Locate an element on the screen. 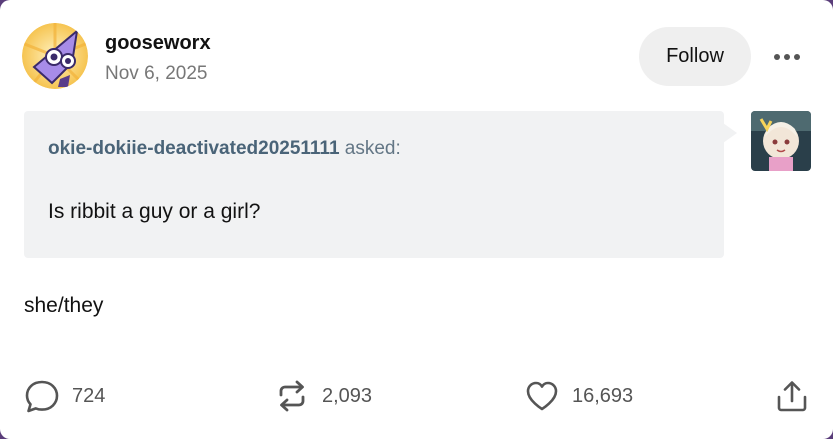 The image size is (833, 439). asker-name: okie-dokiie-deactivated20251111 is located at coordinates (194, 148).